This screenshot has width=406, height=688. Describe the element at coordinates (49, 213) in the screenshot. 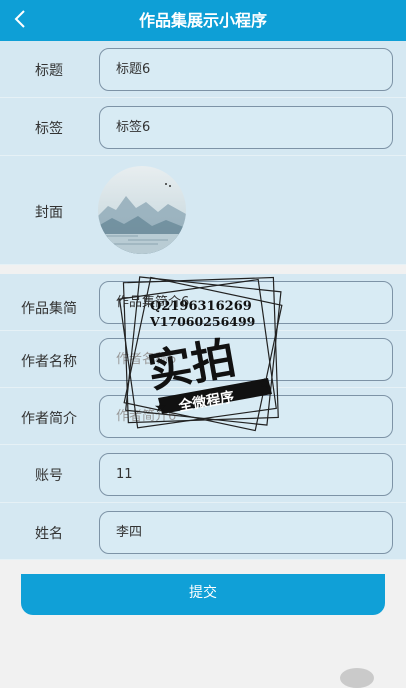

I see `cover-label: 封面` at that location.